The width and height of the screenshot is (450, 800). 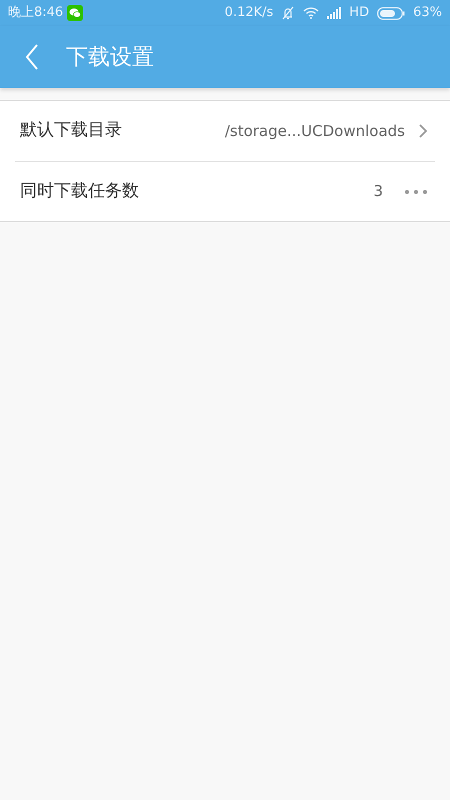 What do you see at coordinates (75, 13) in the screenshot?
I see `chat-app-icon` at bounding box center [75, 13].